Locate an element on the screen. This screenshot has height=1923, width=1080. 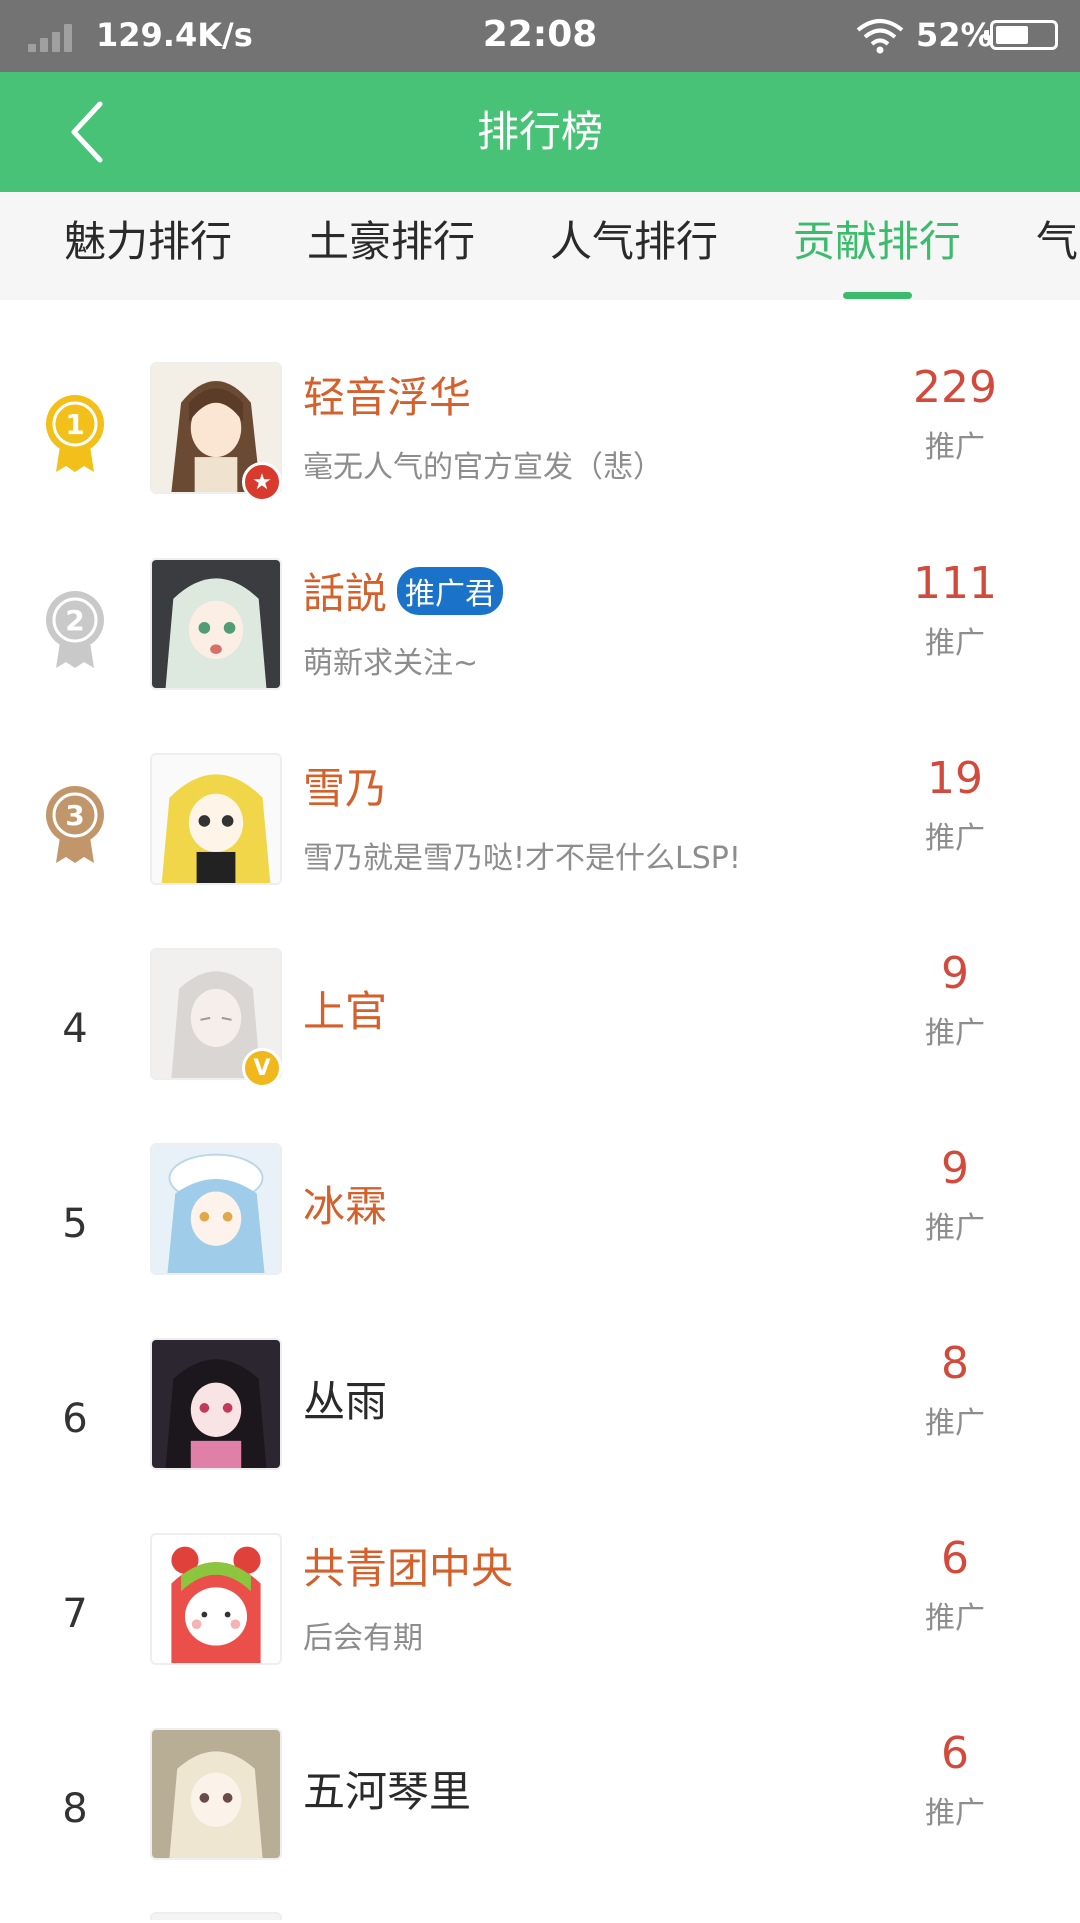
title-bar: 排行榜 is located at coordinates (540, 132).